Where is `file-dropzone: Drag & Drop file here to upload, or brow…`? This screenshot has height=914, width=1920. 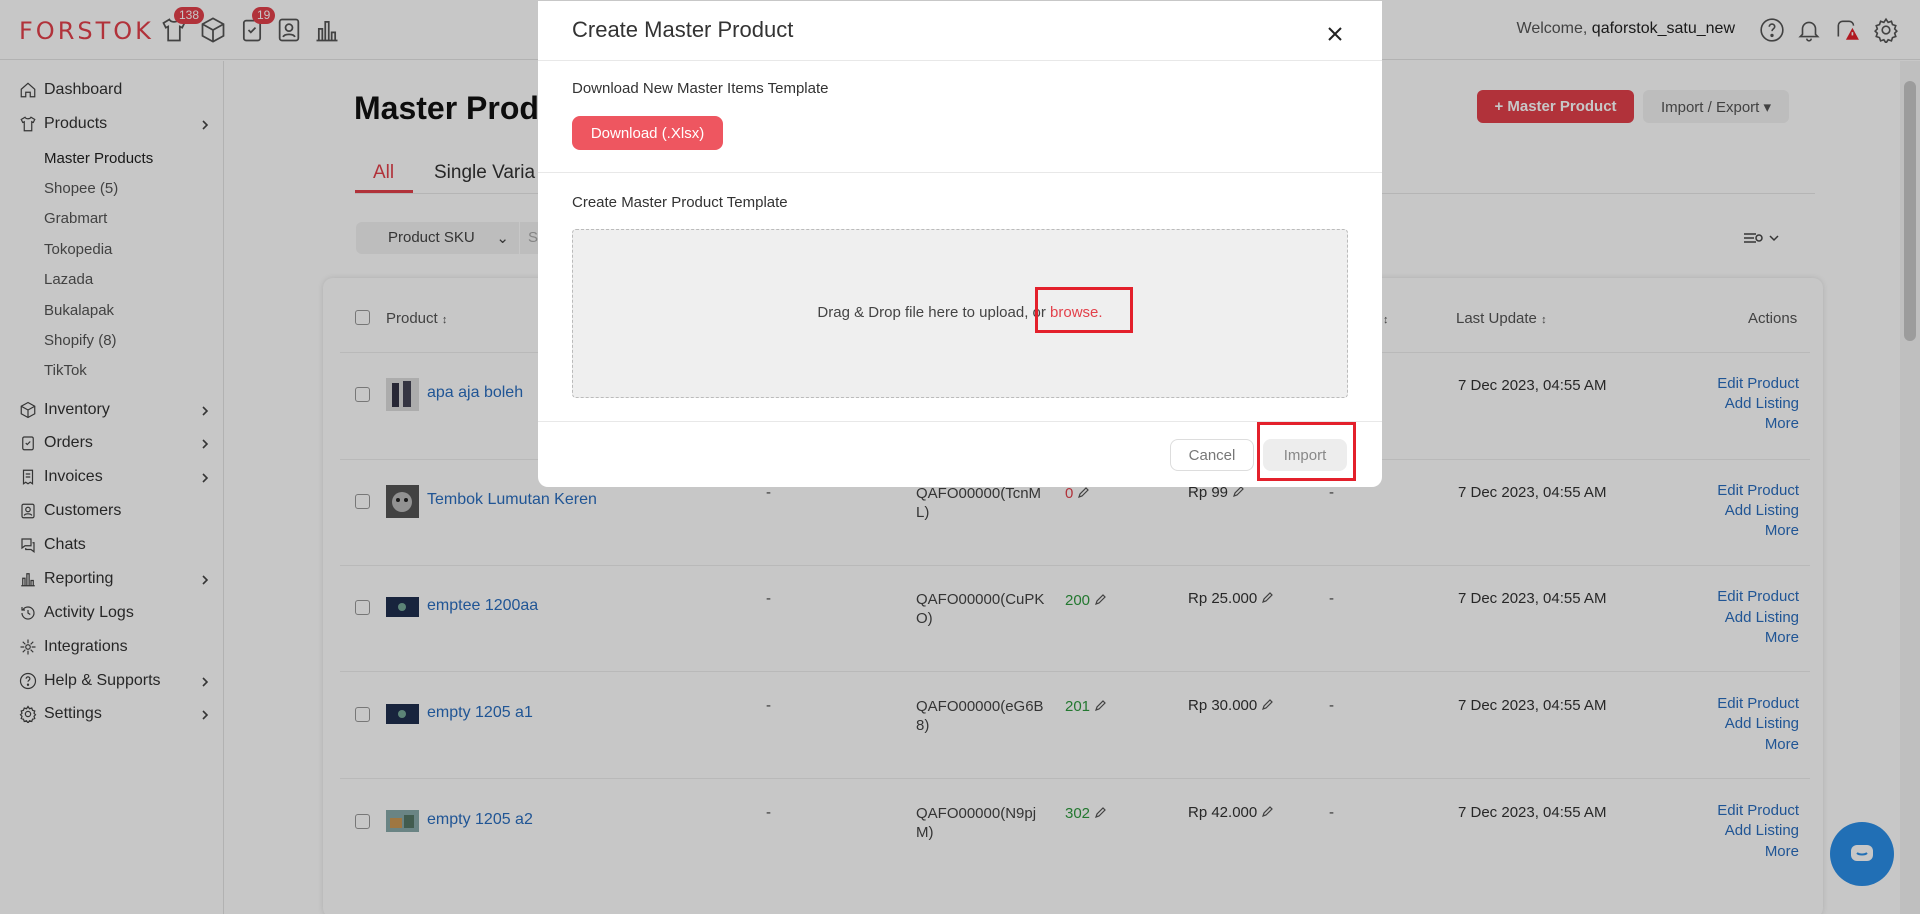 file-dropzone: Drag & Drop file here to upload, or brow… is located at coordinates (960, 313).